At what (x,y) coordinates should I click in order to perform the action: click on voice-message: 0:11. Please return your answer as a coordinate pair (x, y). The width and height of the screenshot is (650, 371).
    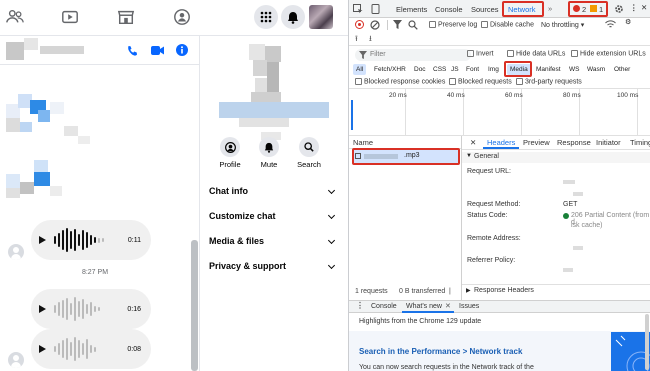
    Looking at the image, I should click on (91, 240).